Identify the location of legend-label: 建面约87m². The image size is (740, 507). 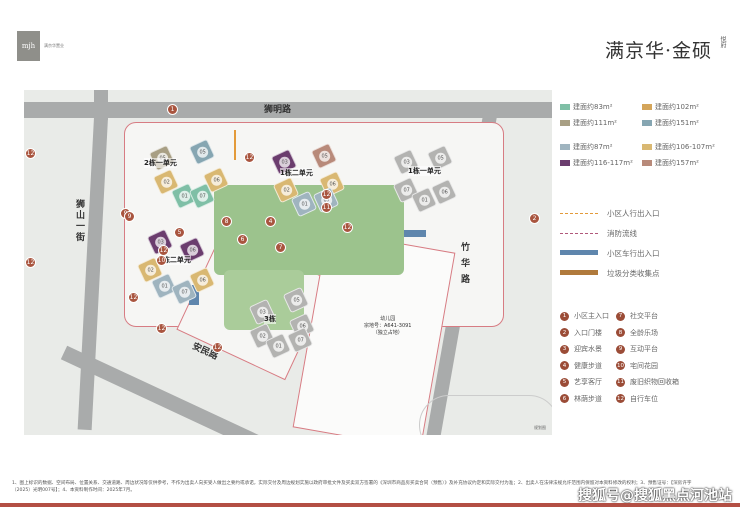
(593, 147).